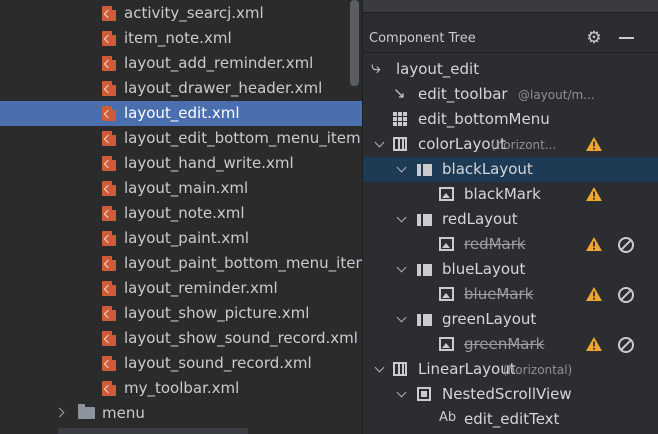 Image resolution: width=658 pixels, height=434 pixels. I want to click on tree-row: blackLayout, so click(510, 169).